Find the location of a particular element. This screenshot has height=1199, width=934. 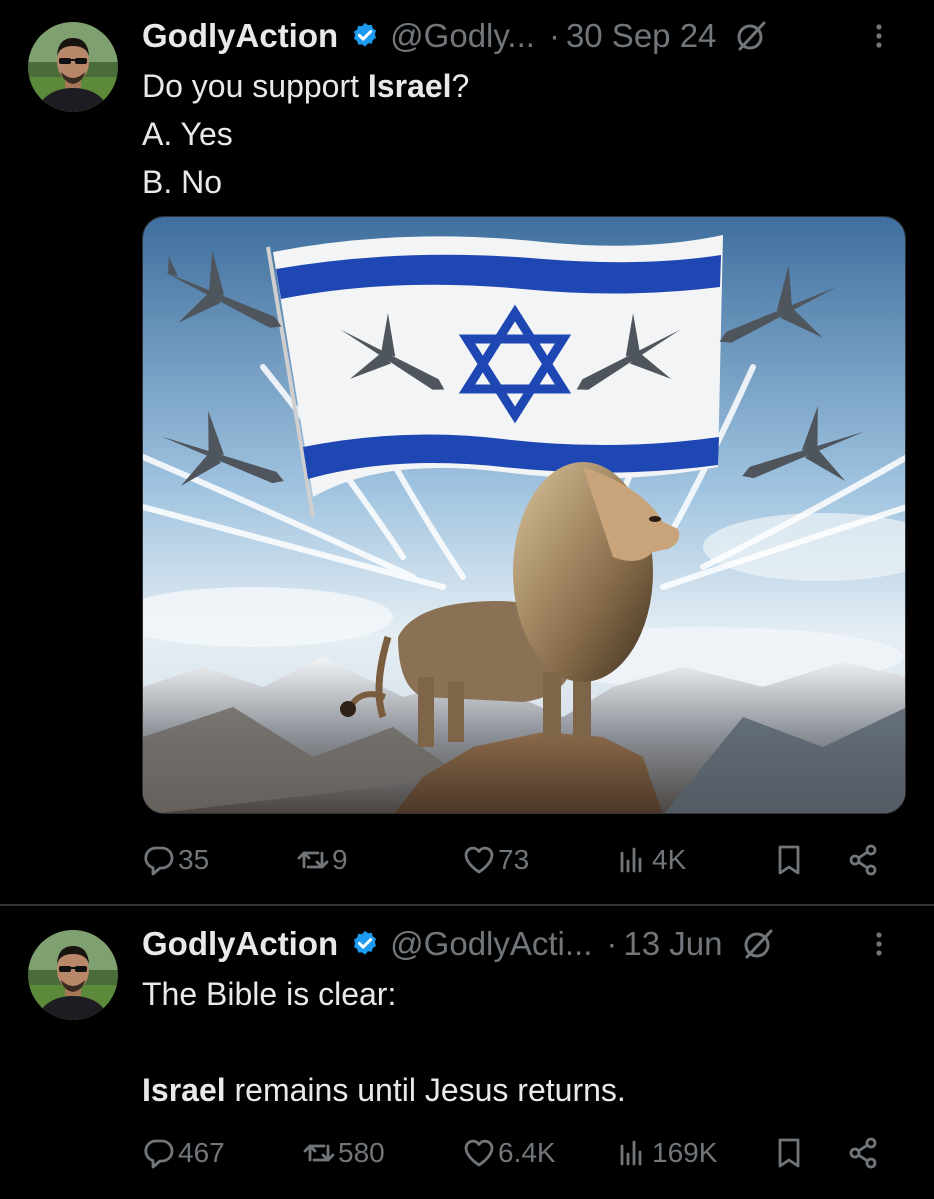

views-button: 4K is located at coordinates (651, 860).